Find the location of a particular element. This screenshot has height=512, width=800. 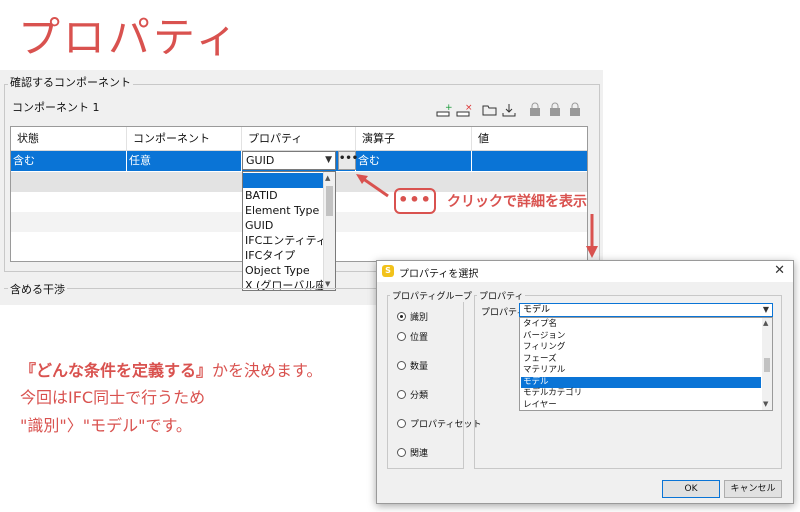

table-header: 状態 コンポーネント プロパティ 演算子 値 is located at coordinates (299, 139).